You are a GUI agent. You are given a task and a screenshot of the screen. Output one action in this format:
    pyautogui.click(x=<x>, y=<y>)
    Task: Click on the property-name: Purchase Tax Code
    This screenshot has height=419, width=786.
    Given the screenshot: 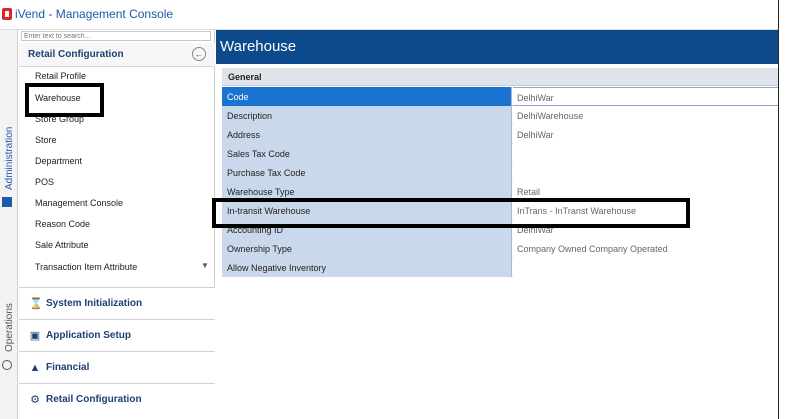 What is the action you would take?
    pyautogui.click(x=266, y=173)
    